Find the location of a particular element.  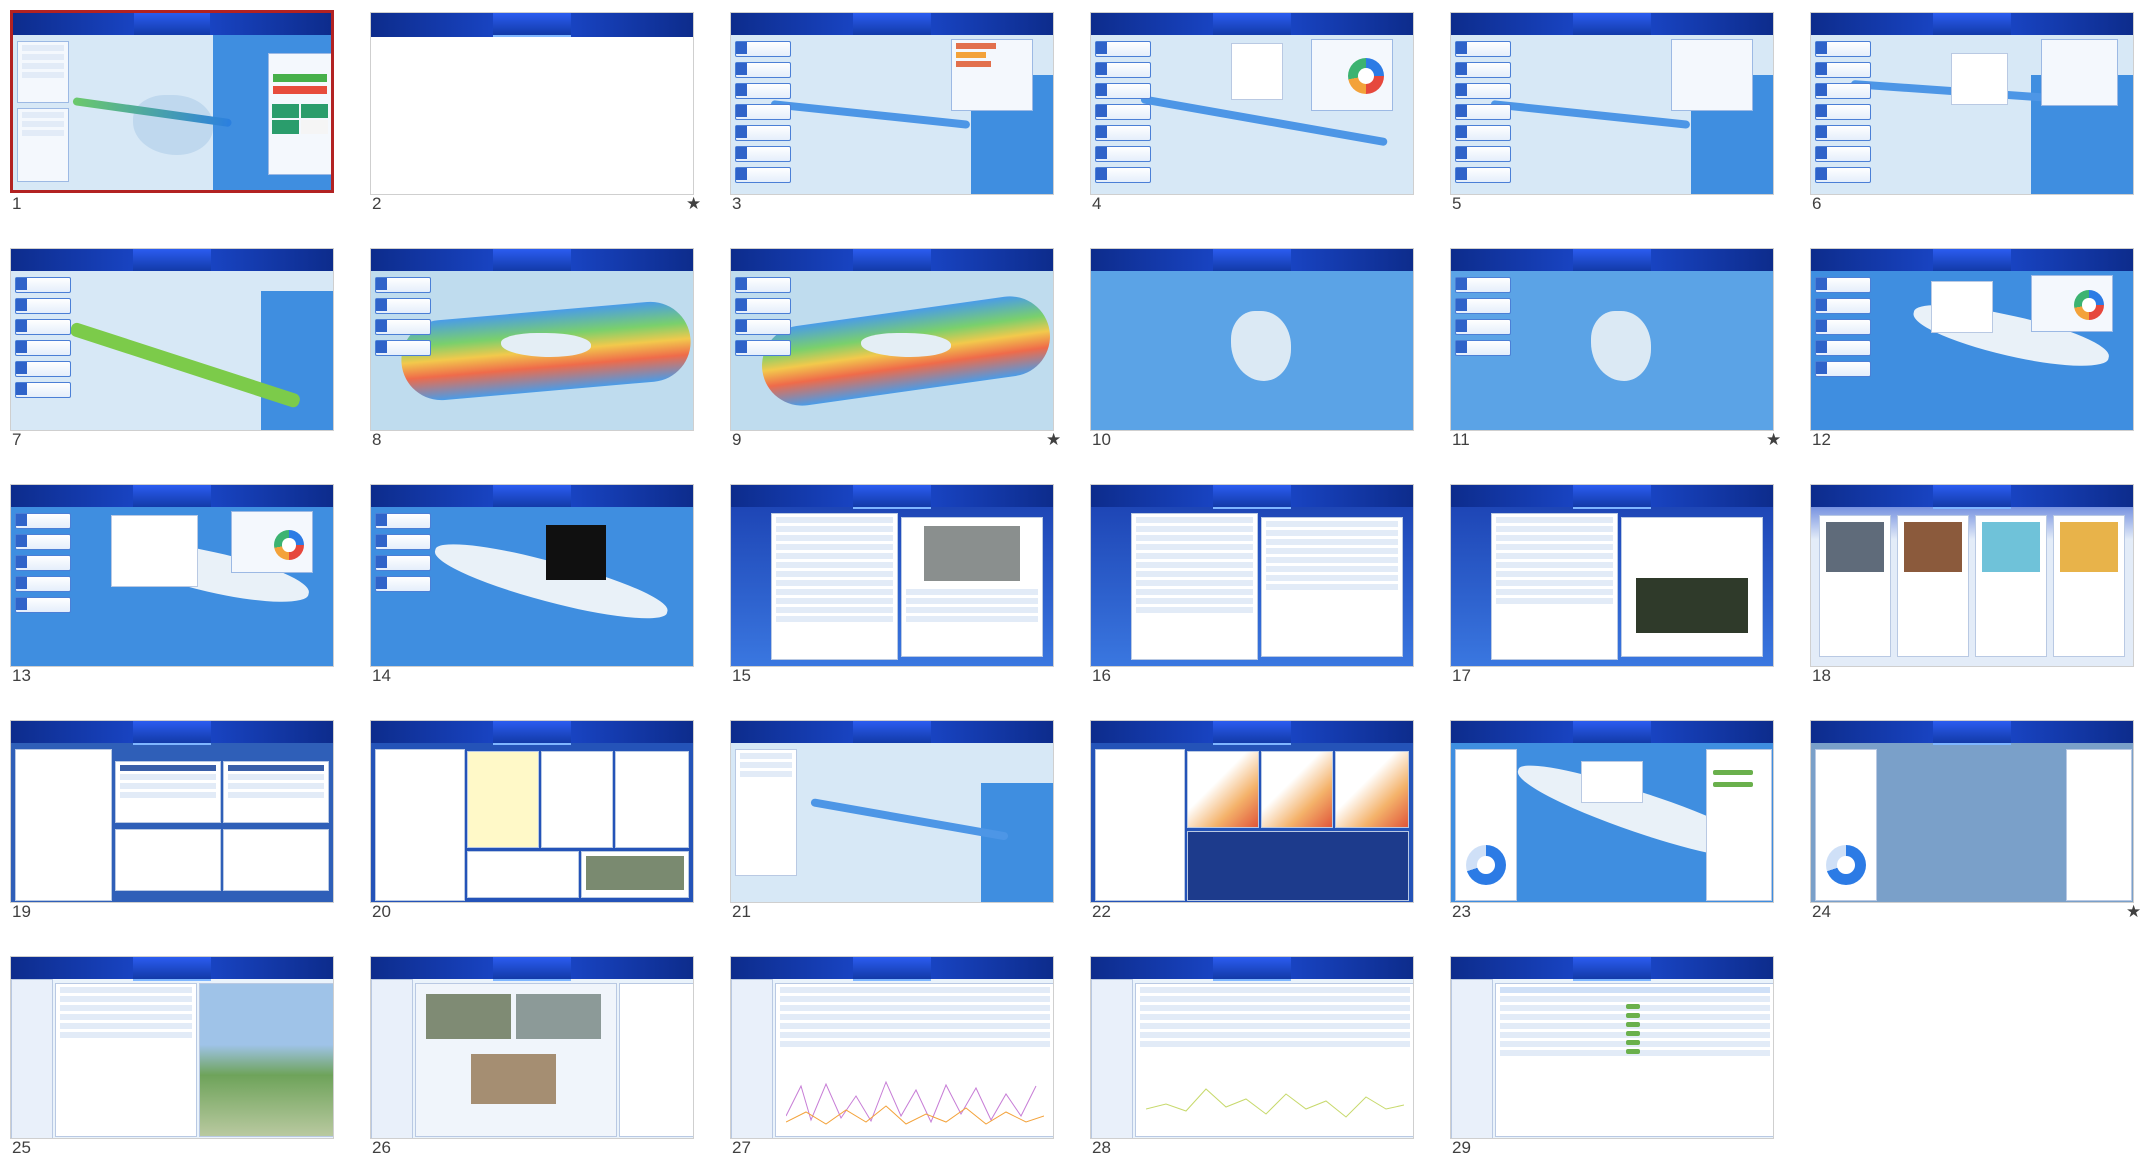

slide-number: 15 is located at coordinates (741, 675).